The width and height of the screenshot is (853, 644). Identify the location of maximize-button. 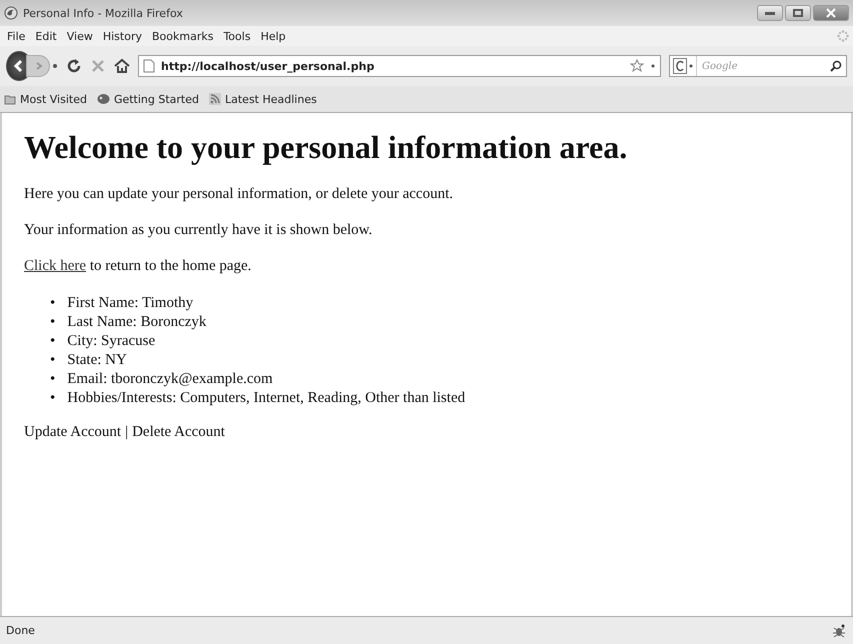
(798, 13).